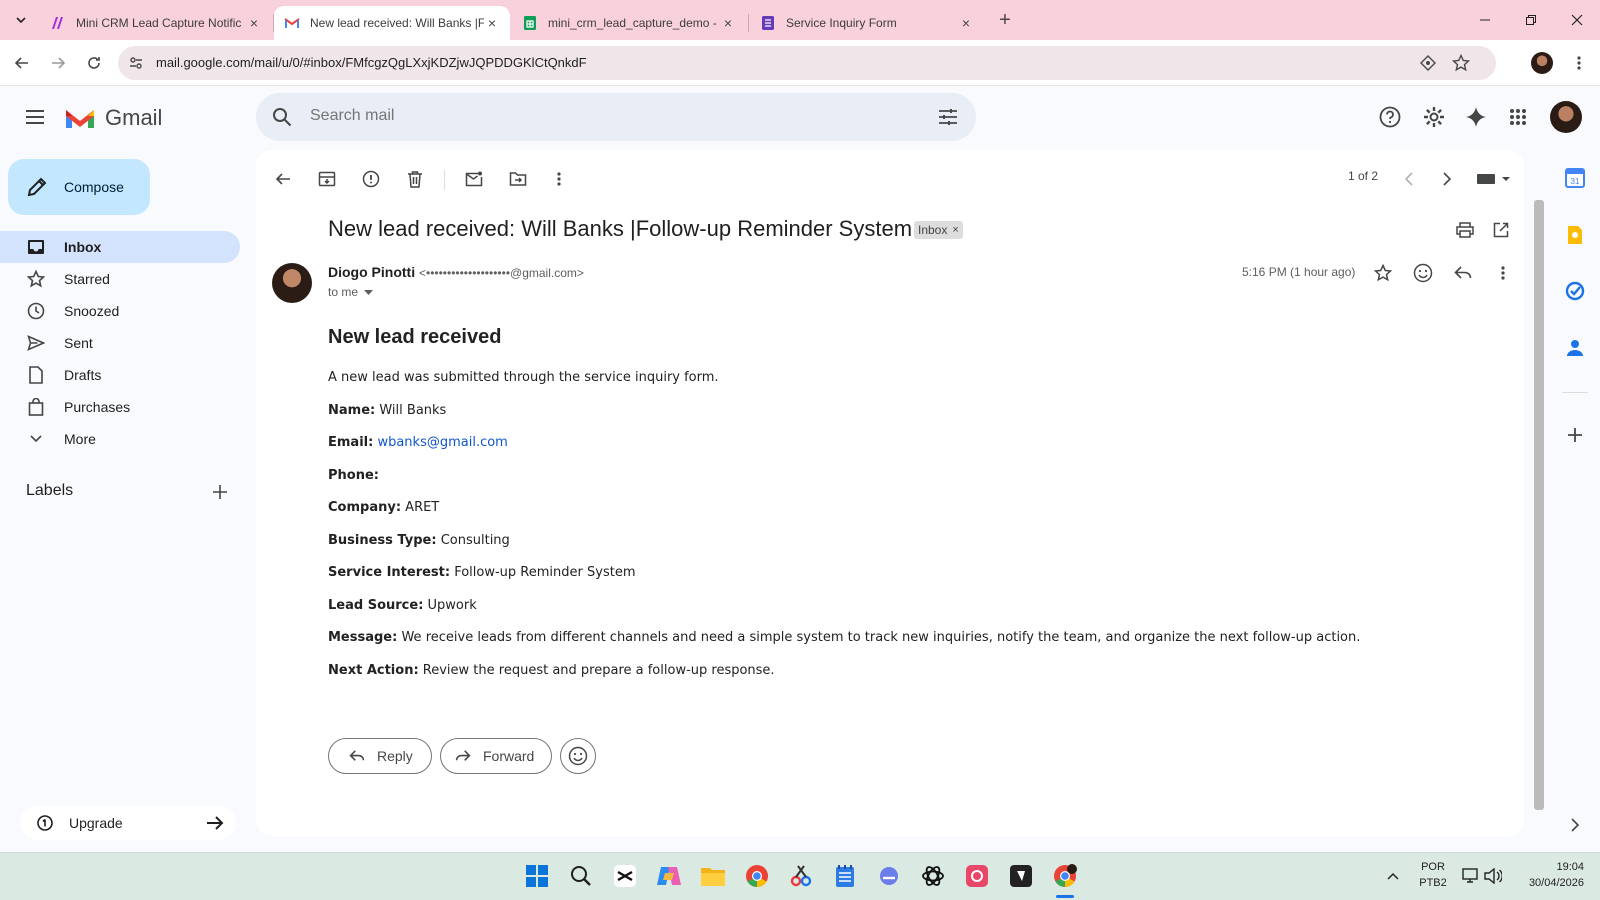  I want to click on file-explorer-icon, so click(713, 876).